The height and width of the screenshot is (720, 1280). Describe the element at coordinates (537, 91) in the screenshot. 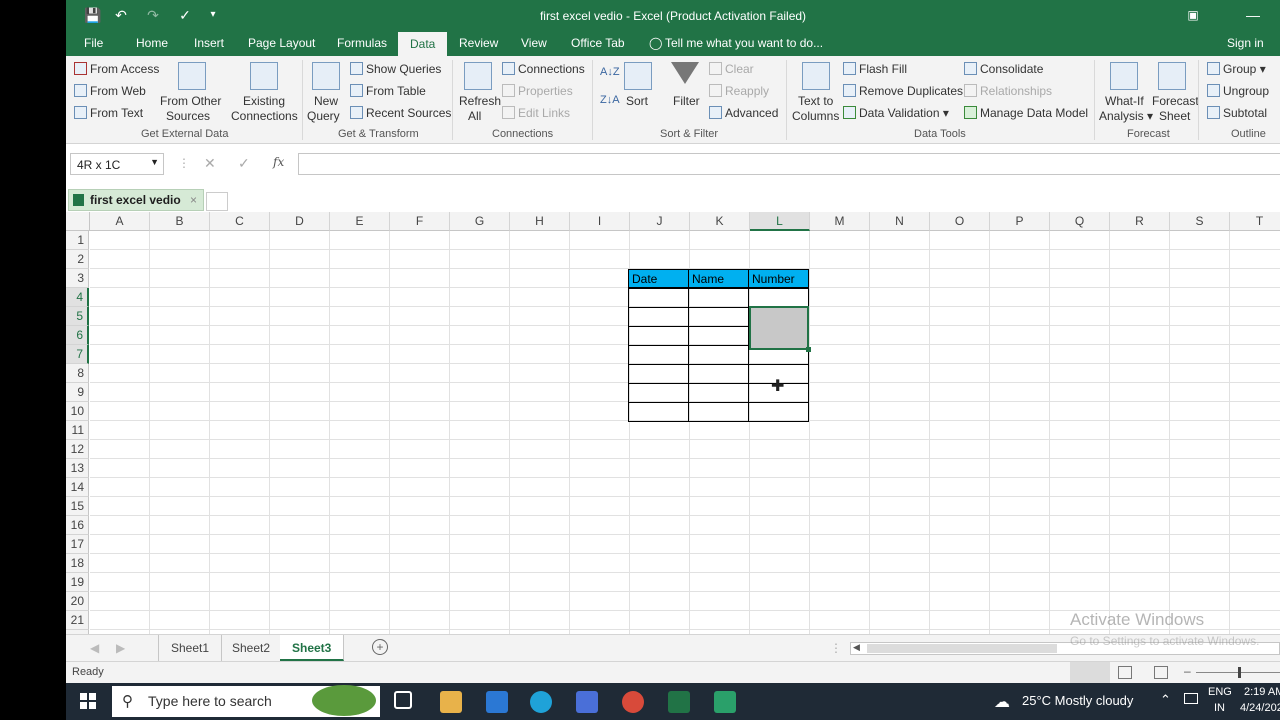

I see `properties-button: Properties` at that location.